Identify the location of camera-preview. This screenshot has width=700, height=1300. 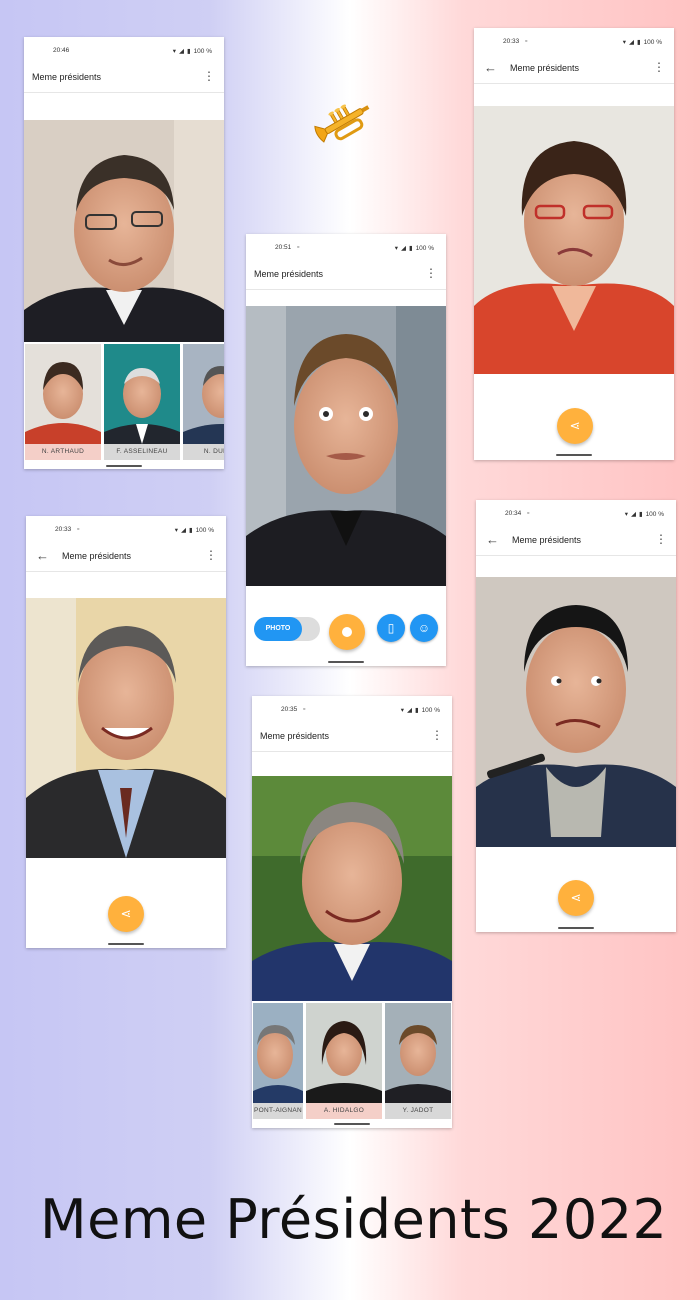
(346, 446).